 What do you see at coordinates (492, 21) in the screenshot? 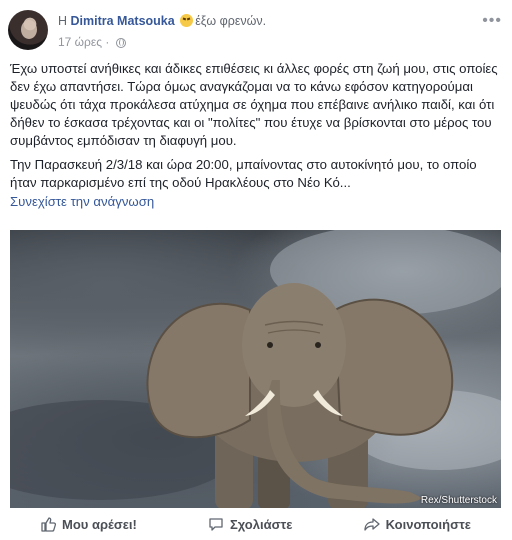
I see `more-options-icon: •••` at bounding box center [492, 21].